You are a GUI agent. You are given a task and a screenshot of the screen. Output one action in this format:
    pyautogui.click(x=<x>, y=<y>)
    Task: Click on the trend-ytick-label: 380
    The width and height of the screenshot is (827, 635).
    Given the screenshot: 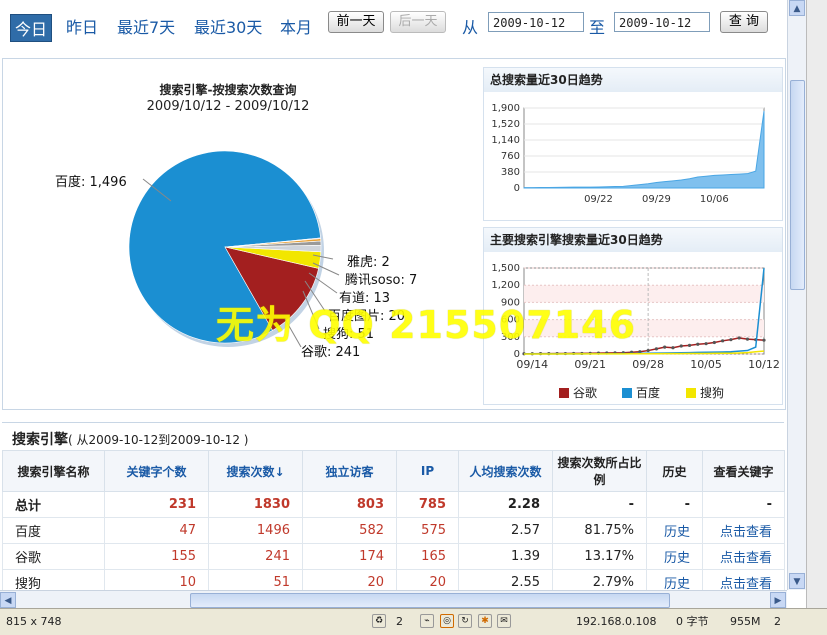 What is the action you would take?
    pyautogui.click(x=510, y=172)
    